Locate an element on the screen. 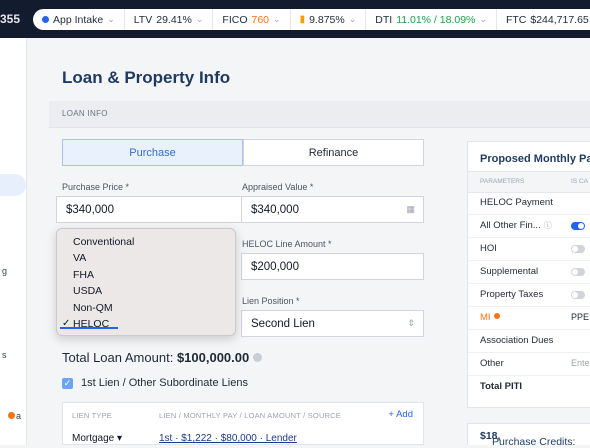 The width and height of the screenshot is (590, 448). lien-position-select: Second Lien ⇕ is located at coordinates (332, 323).